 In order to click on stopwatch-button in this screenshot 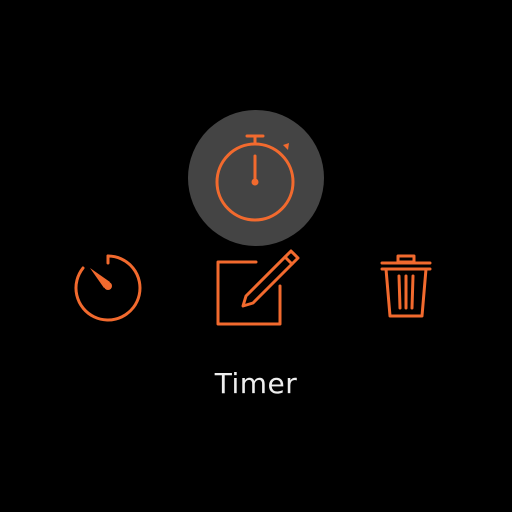, I will do `click(256, 178)`.